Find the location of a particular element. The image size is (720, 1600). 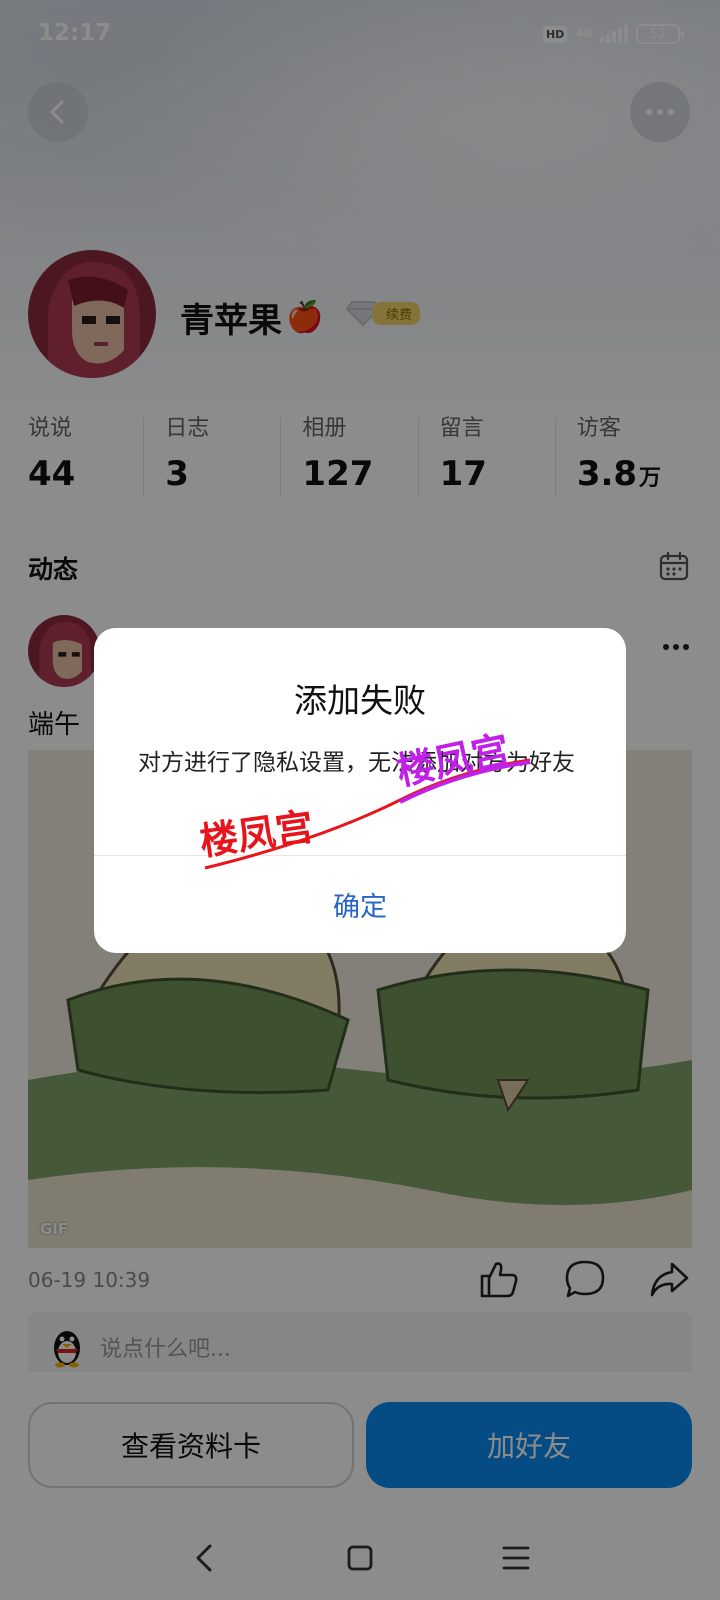

watermark: 楼凤宫 楼凤宫 is located at coordinates (365, 798).